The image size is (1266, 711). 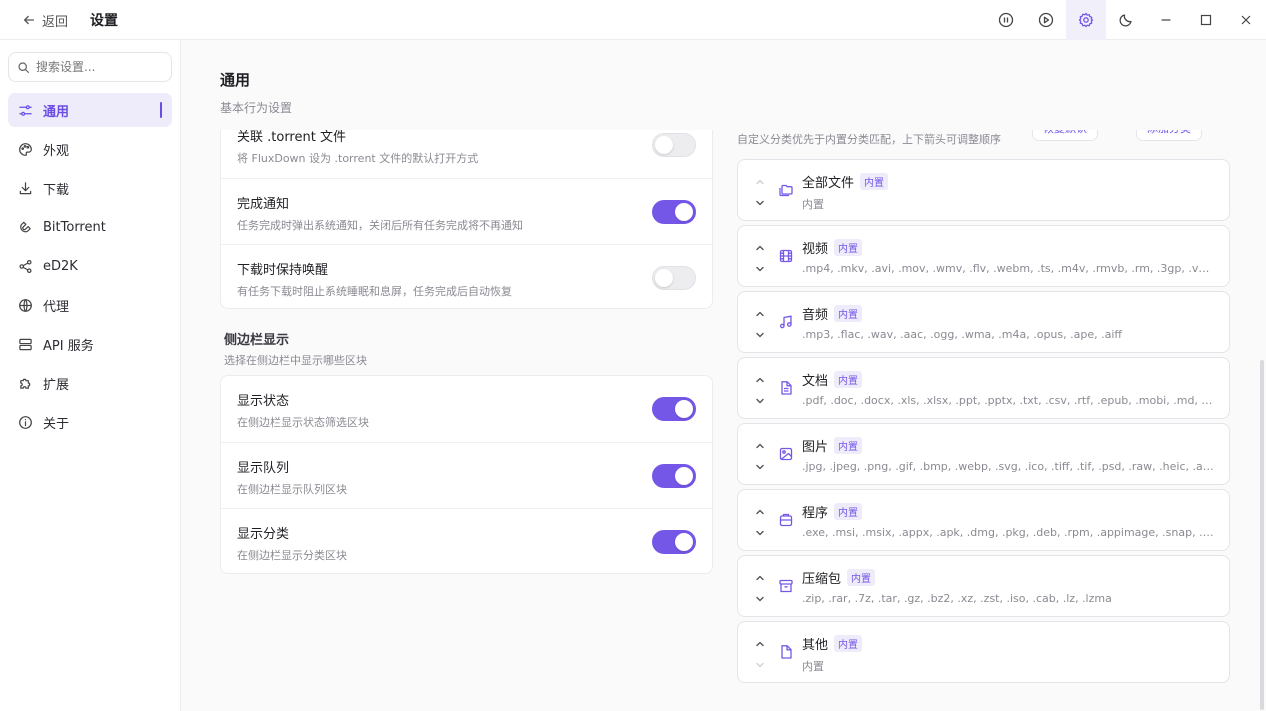 What do you see at coordinates (292, 489) in the screenshot?
I see `setting-desc: 在侧边栏显示队列区块` at bounding box center [292, 489].